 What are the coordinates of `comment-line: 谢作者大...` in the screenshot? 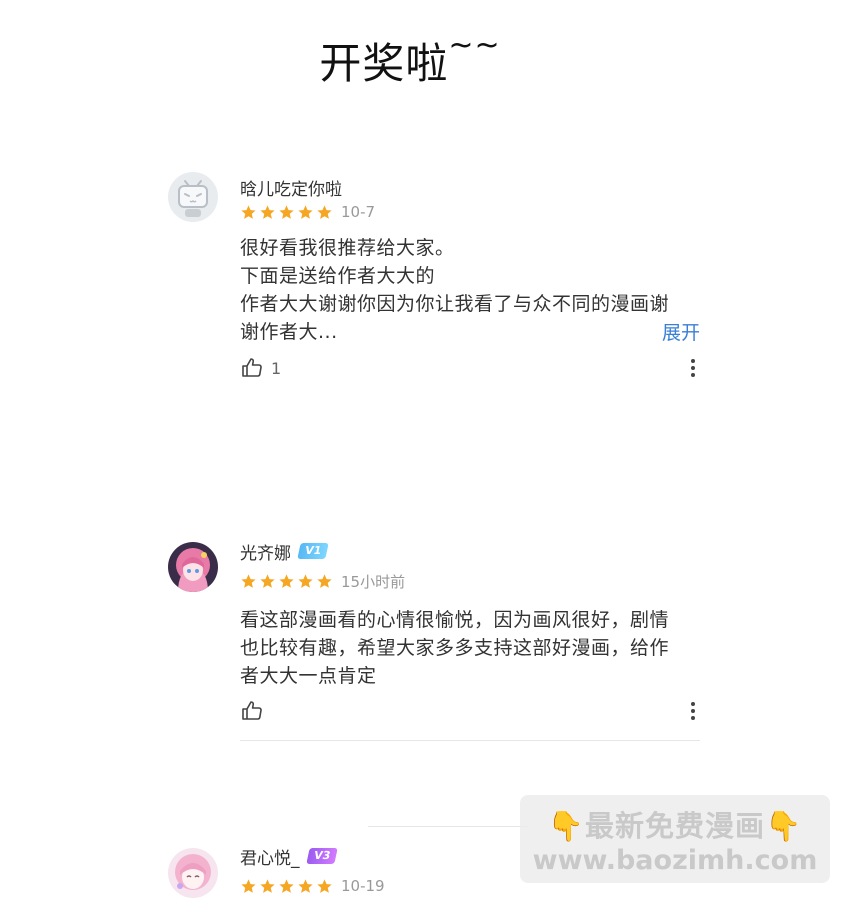 It's located at (289, 332).